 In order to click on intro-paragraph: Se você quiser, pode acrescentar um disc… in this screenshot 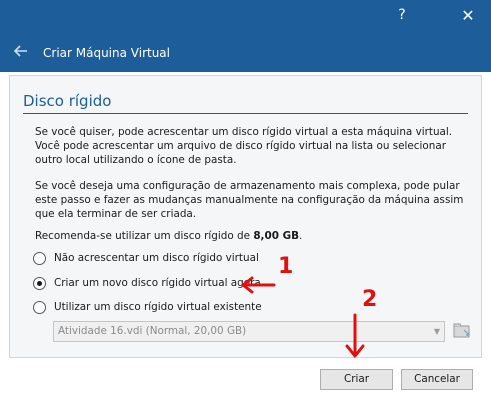, I will do `click(244, 146)`.